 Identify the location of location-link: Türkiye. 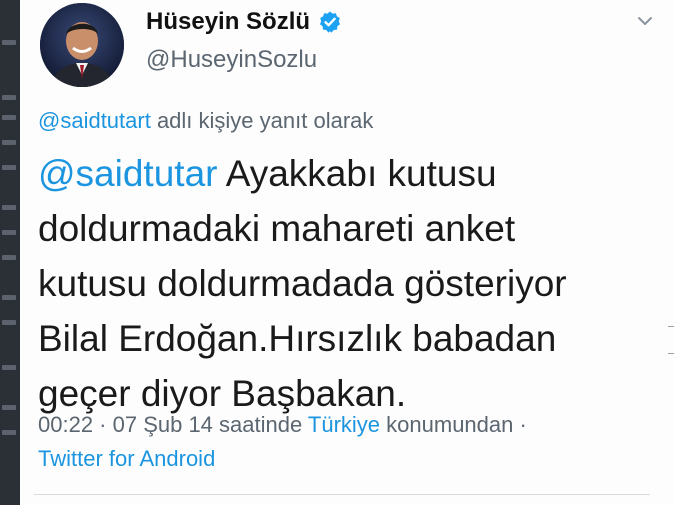
(344, 424).